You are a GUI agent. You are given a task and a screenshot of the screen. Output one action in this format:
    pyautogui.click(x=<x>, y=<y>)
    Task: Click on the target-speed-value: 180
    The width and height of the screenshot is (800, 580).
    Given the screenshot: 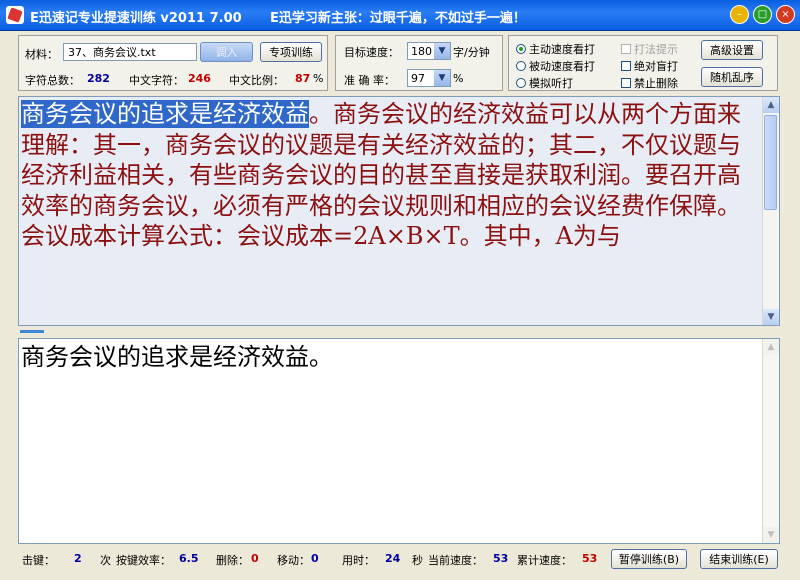 What is the action you would take?
    pyautogui.click(x=421, y=51)
    